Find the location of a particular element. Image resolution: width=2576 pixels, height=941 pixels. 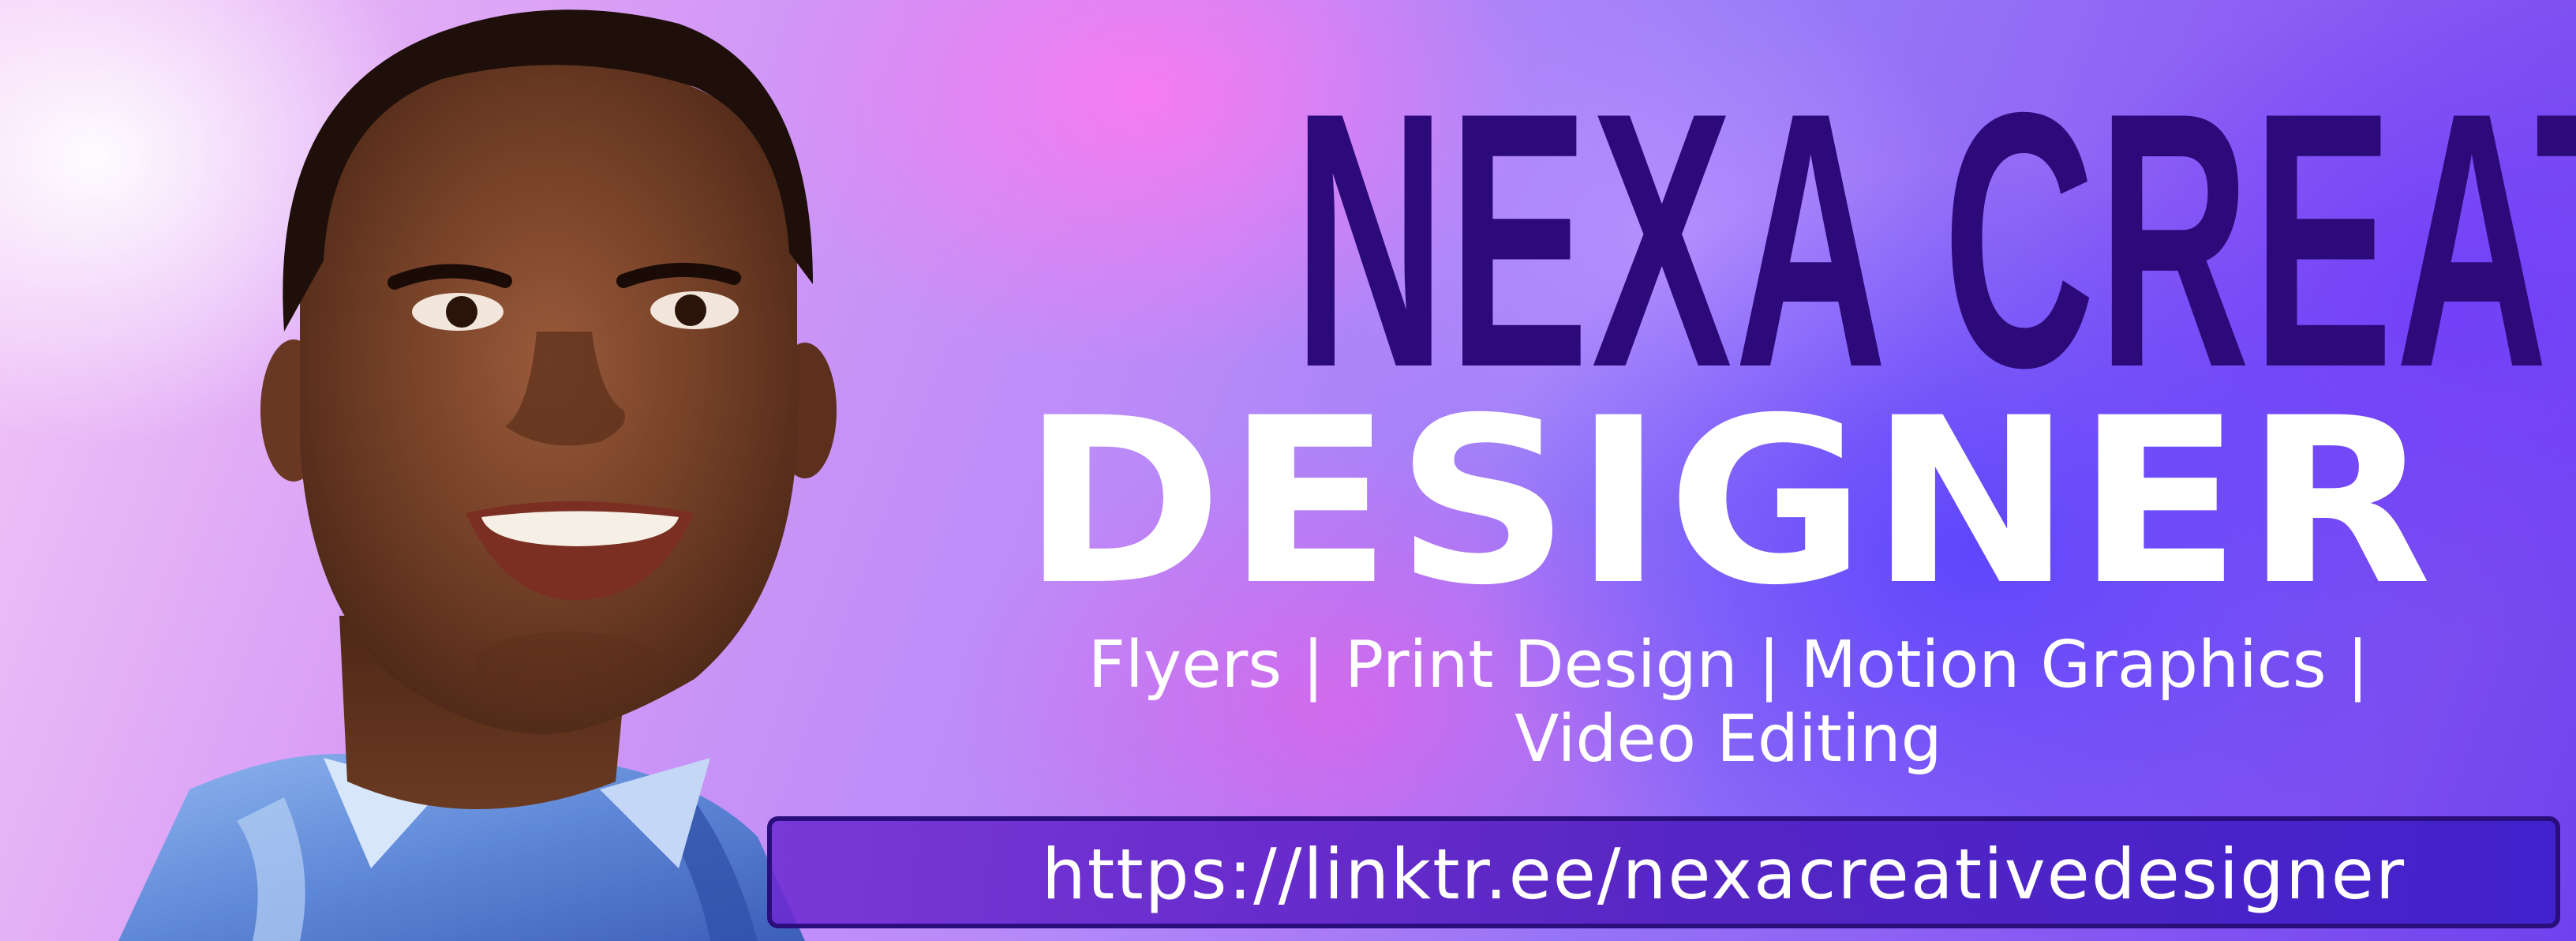

services-line-2: Video Editing is located at coordinates (1728, 739).